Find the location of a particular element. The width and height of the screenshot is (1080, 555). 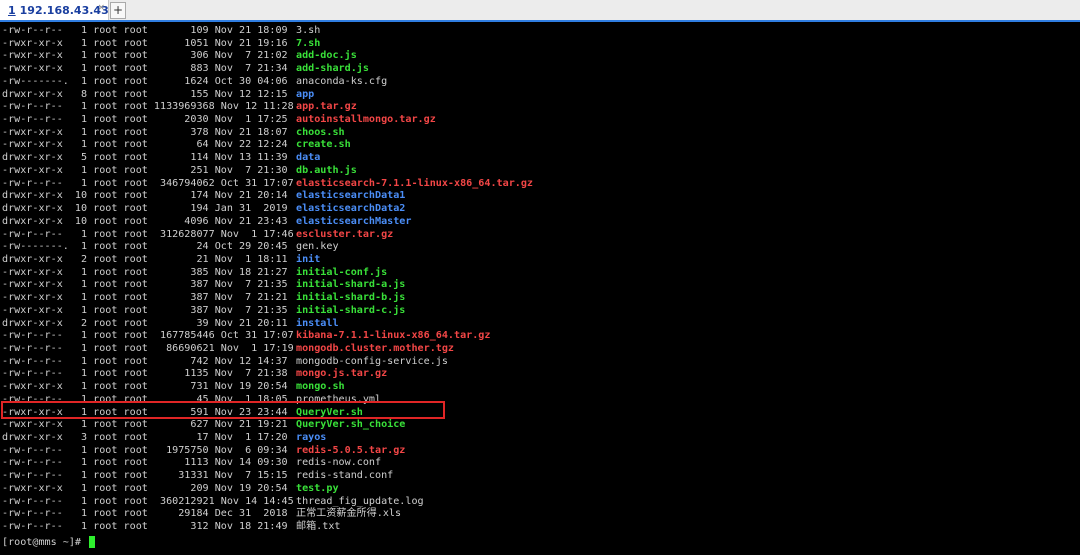

file-name: db.auth.js is located at coordinates (326, 170).